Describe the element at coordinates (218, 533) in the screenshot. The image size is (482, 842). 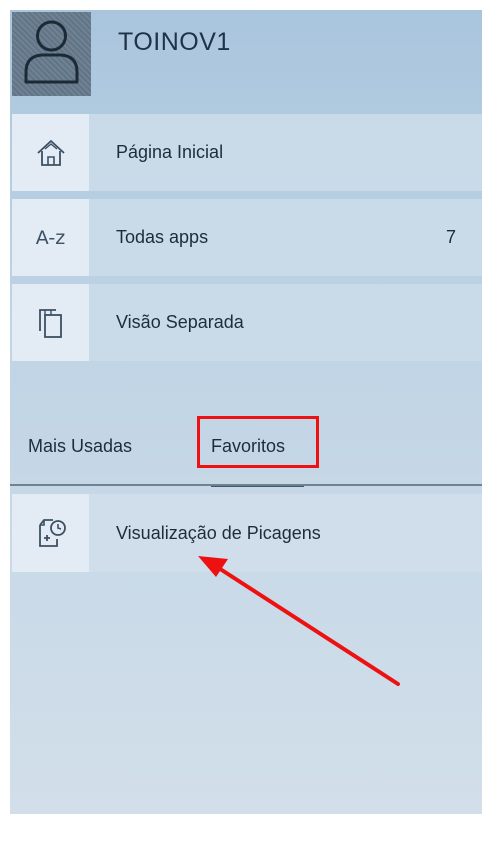
I see `favorite-item-label: Visualização de Picagens` at that location.